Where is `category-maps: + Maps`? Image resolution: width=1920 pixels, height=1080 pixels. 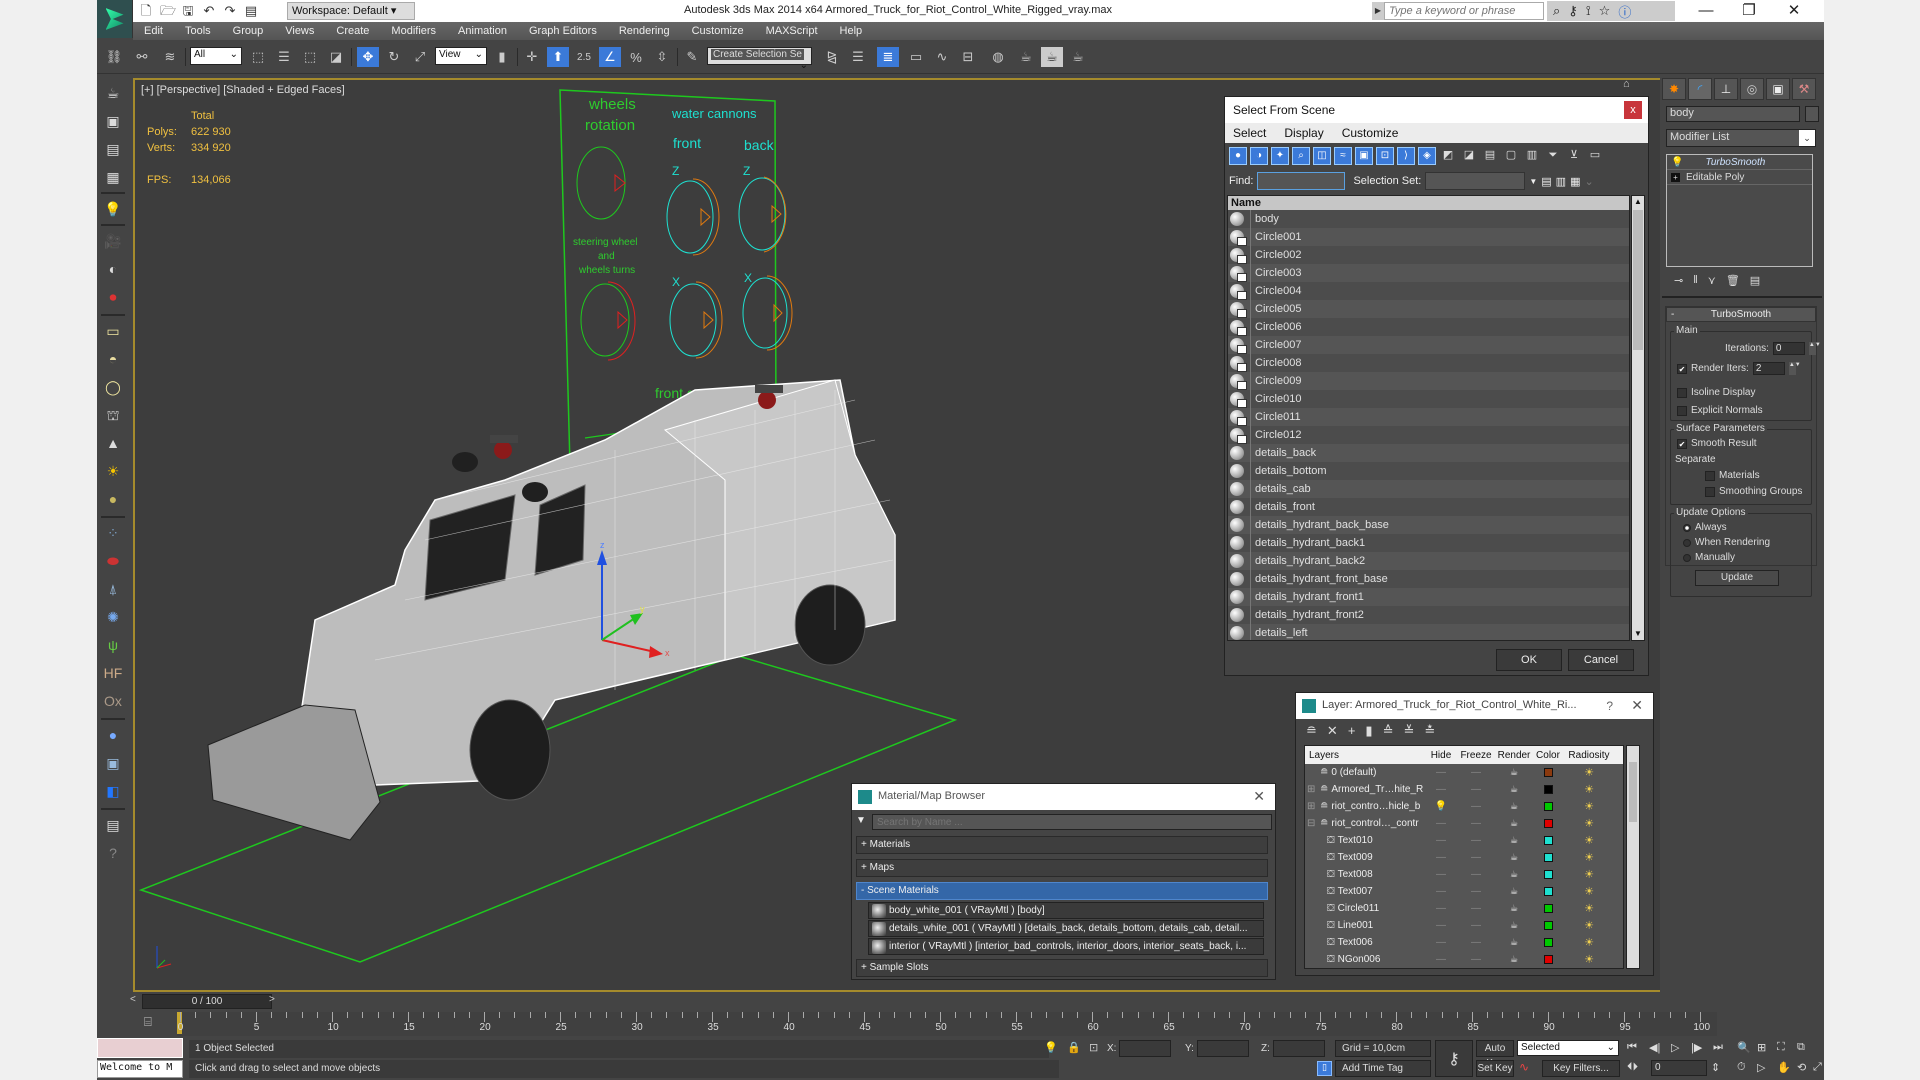 category-maps: + Maps is located at coordinates (1062, 868).